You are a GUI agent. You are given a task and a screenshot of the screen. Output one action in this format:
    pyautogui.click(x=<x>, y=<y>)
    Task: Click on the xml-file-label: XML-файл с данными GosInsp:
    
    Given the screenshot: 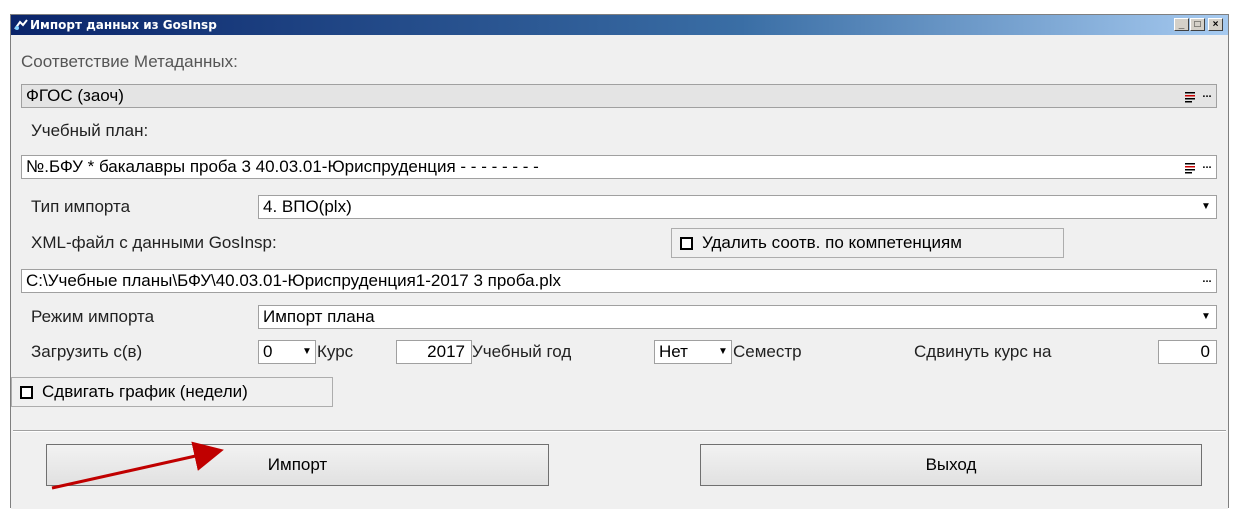 What is the action you would take?
    pyautogui.click(x=154, y=242)
    